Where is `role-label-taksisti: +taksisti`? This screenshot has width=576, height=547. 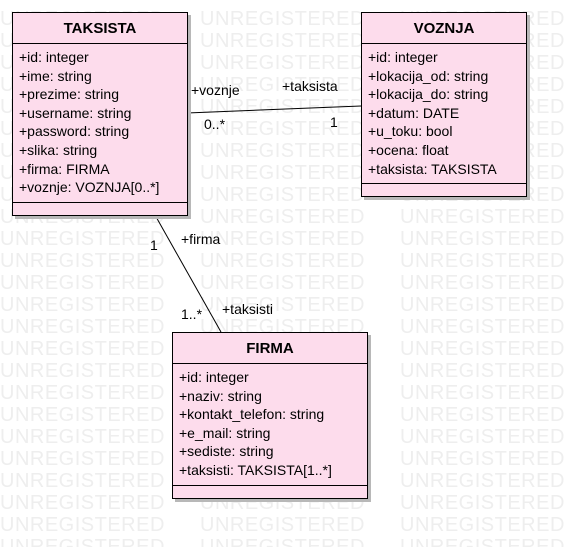
role-label-taksisti: +taksisti is located at coordinates (247, 309).